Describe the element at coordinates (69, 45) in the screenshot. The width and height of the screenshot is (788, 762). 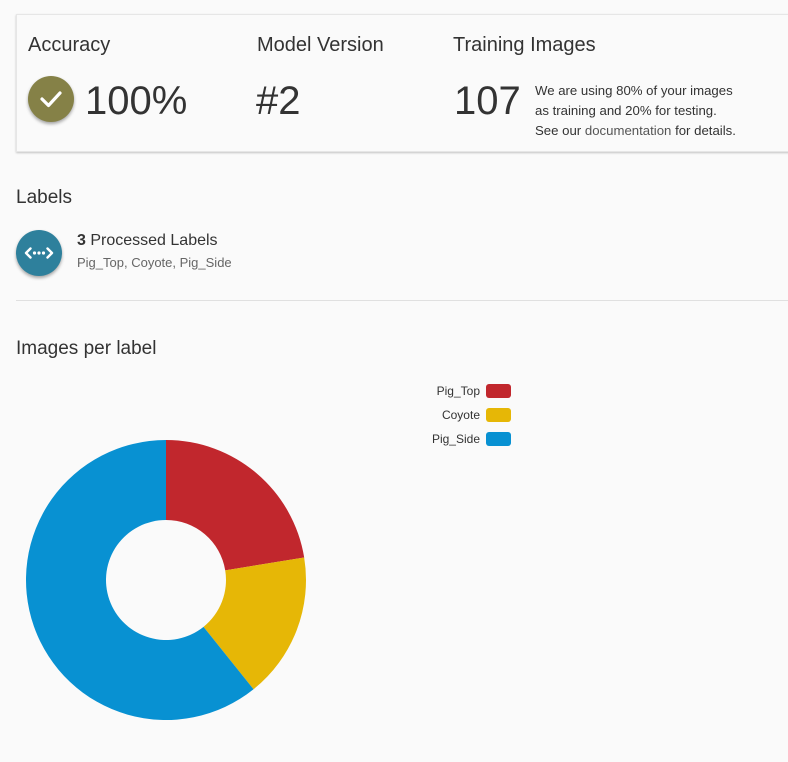
I see `accuracy-title: Accuracy` at that location.